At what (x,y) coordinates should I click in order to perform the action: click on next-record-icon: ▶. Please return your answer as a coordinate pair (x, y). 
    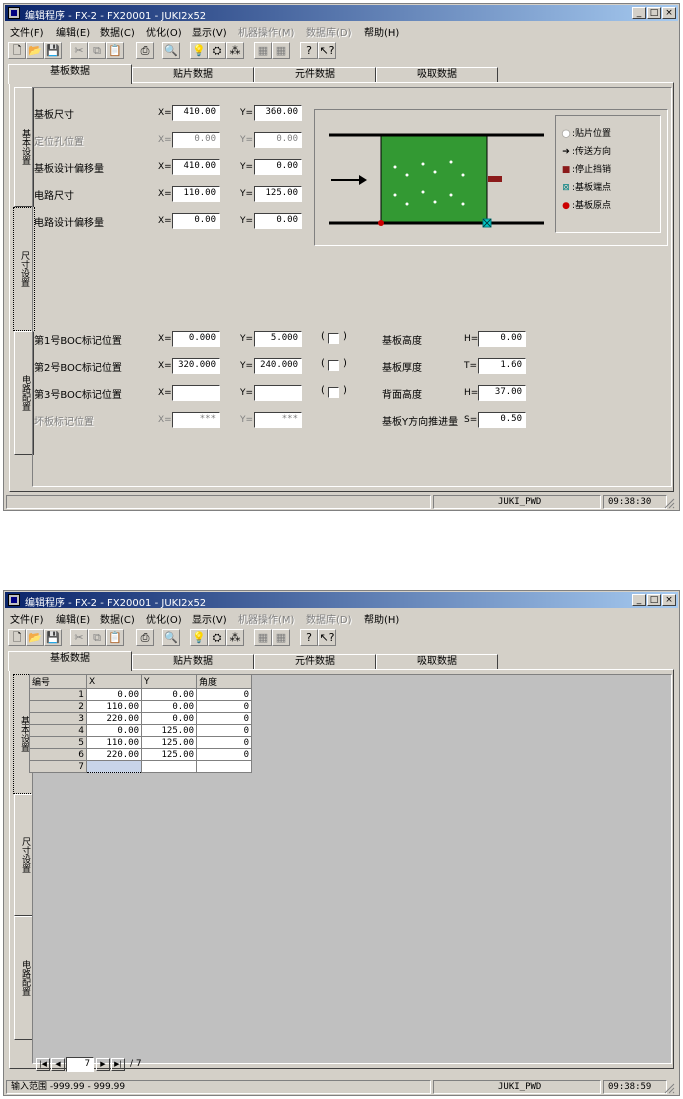
    Looking at the image, I should click on (103, 1064).